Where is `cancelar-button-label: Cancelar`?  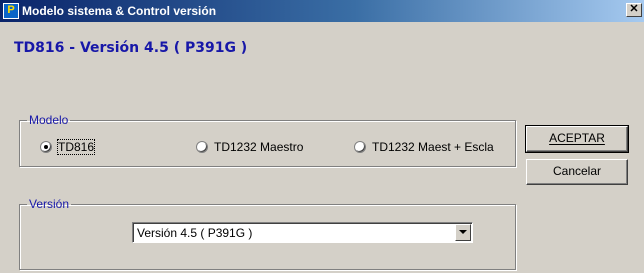
cancelar-button-label: Cancelar is located at coordinates (577, 171).